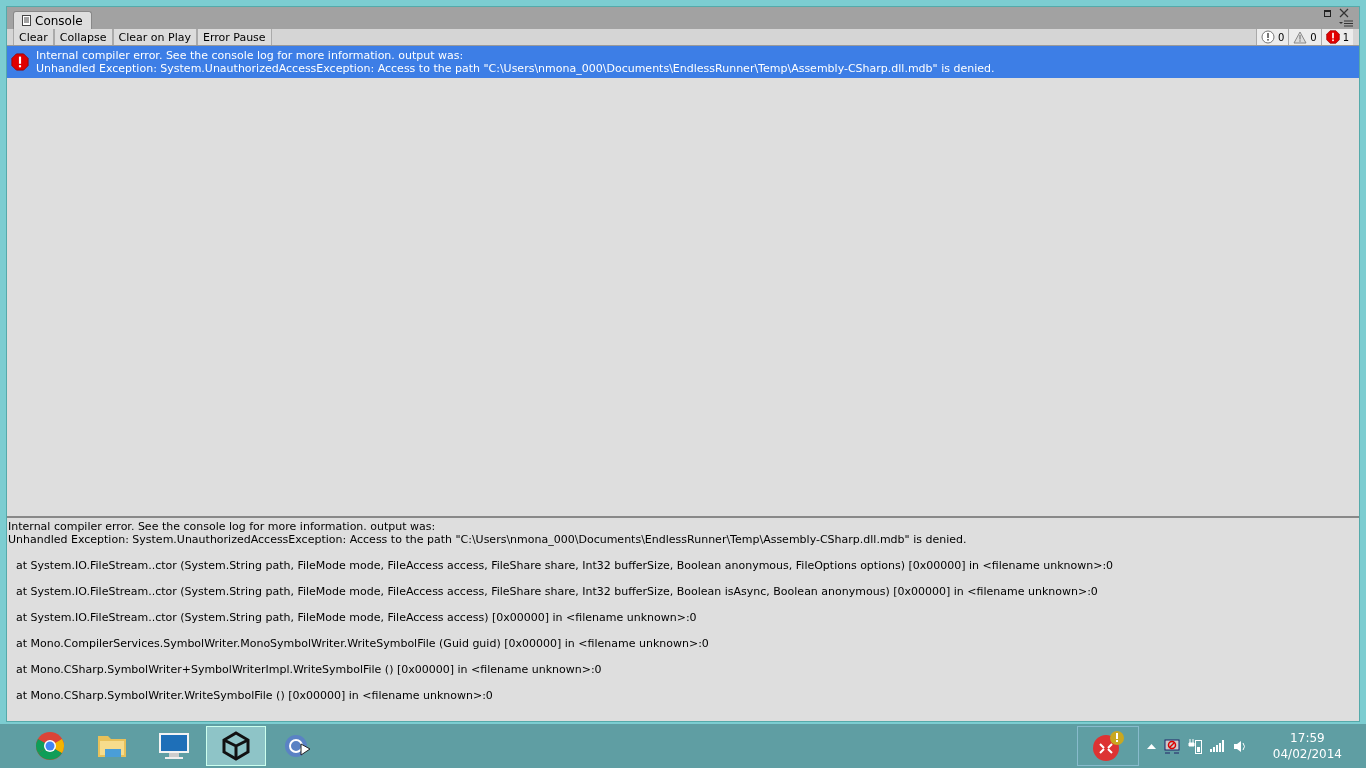 This screenshot has width=1366, height=768. Describe the element at coordinates (1107, 746) in the screenshot. I see `app-warning-icon` at that location.